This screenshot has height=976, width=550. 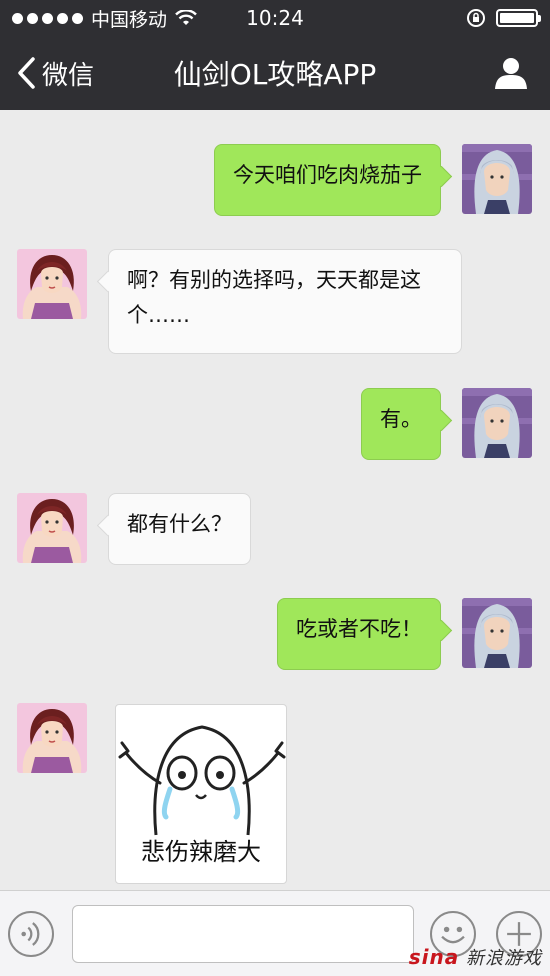 I want to click on top-header: 中国移动 10:24 微信 仙剑OL攻略APP, so click(x=275, y=55).